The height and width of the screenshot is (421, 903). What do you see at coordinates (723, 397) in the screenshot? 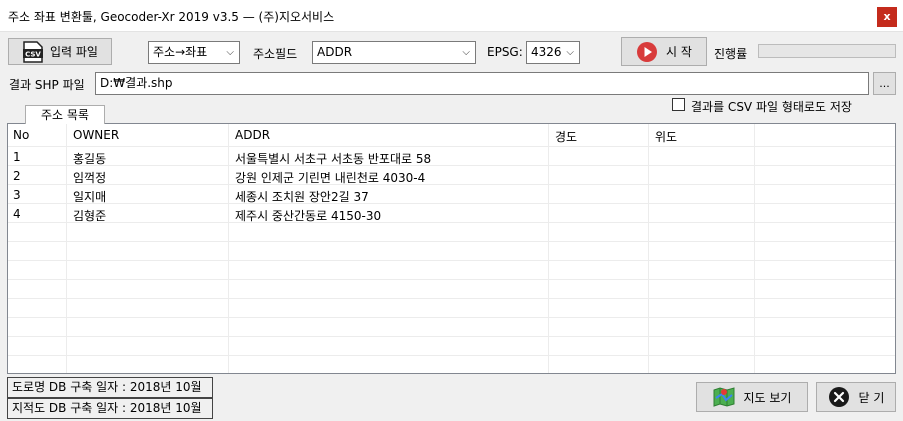
I see `map-icon` at bounding box center [723, 397].